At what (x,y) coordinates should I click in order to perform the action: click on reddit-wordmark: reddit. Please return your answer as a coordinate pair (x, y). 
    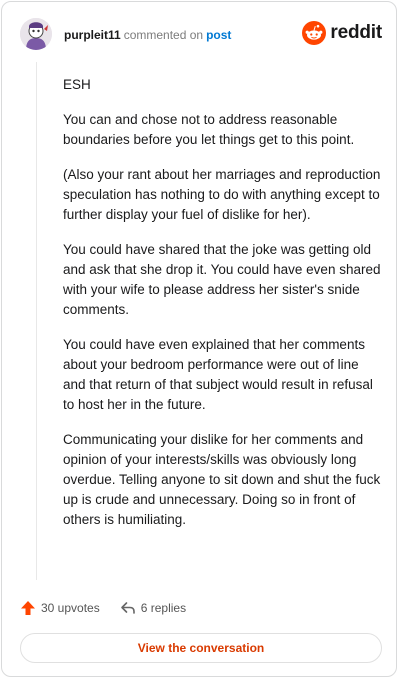
    Looking at the image, I should click on (356, 32).